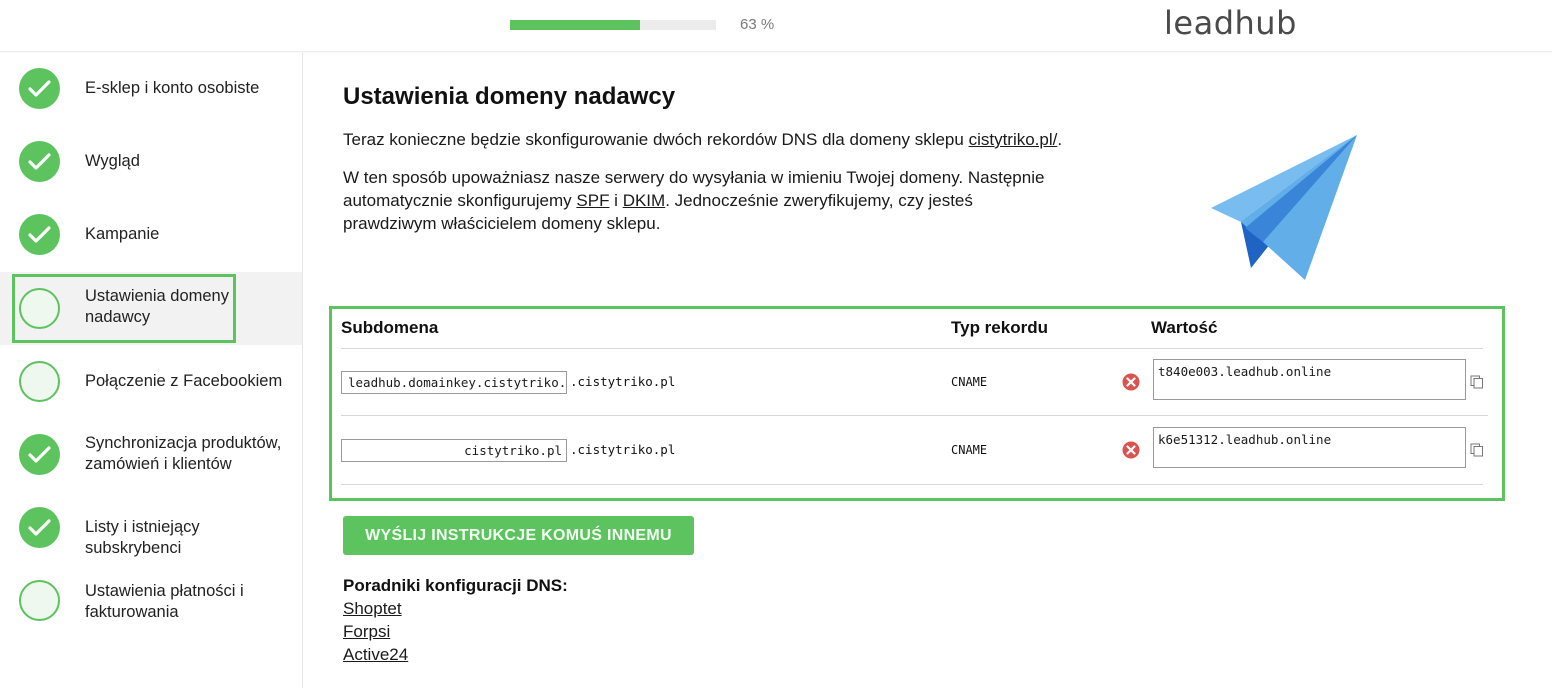 The image size is (1552, 688). I want to click on dns-guides-title: Poradniki konfiguracji DNS:, so click(455, 585).